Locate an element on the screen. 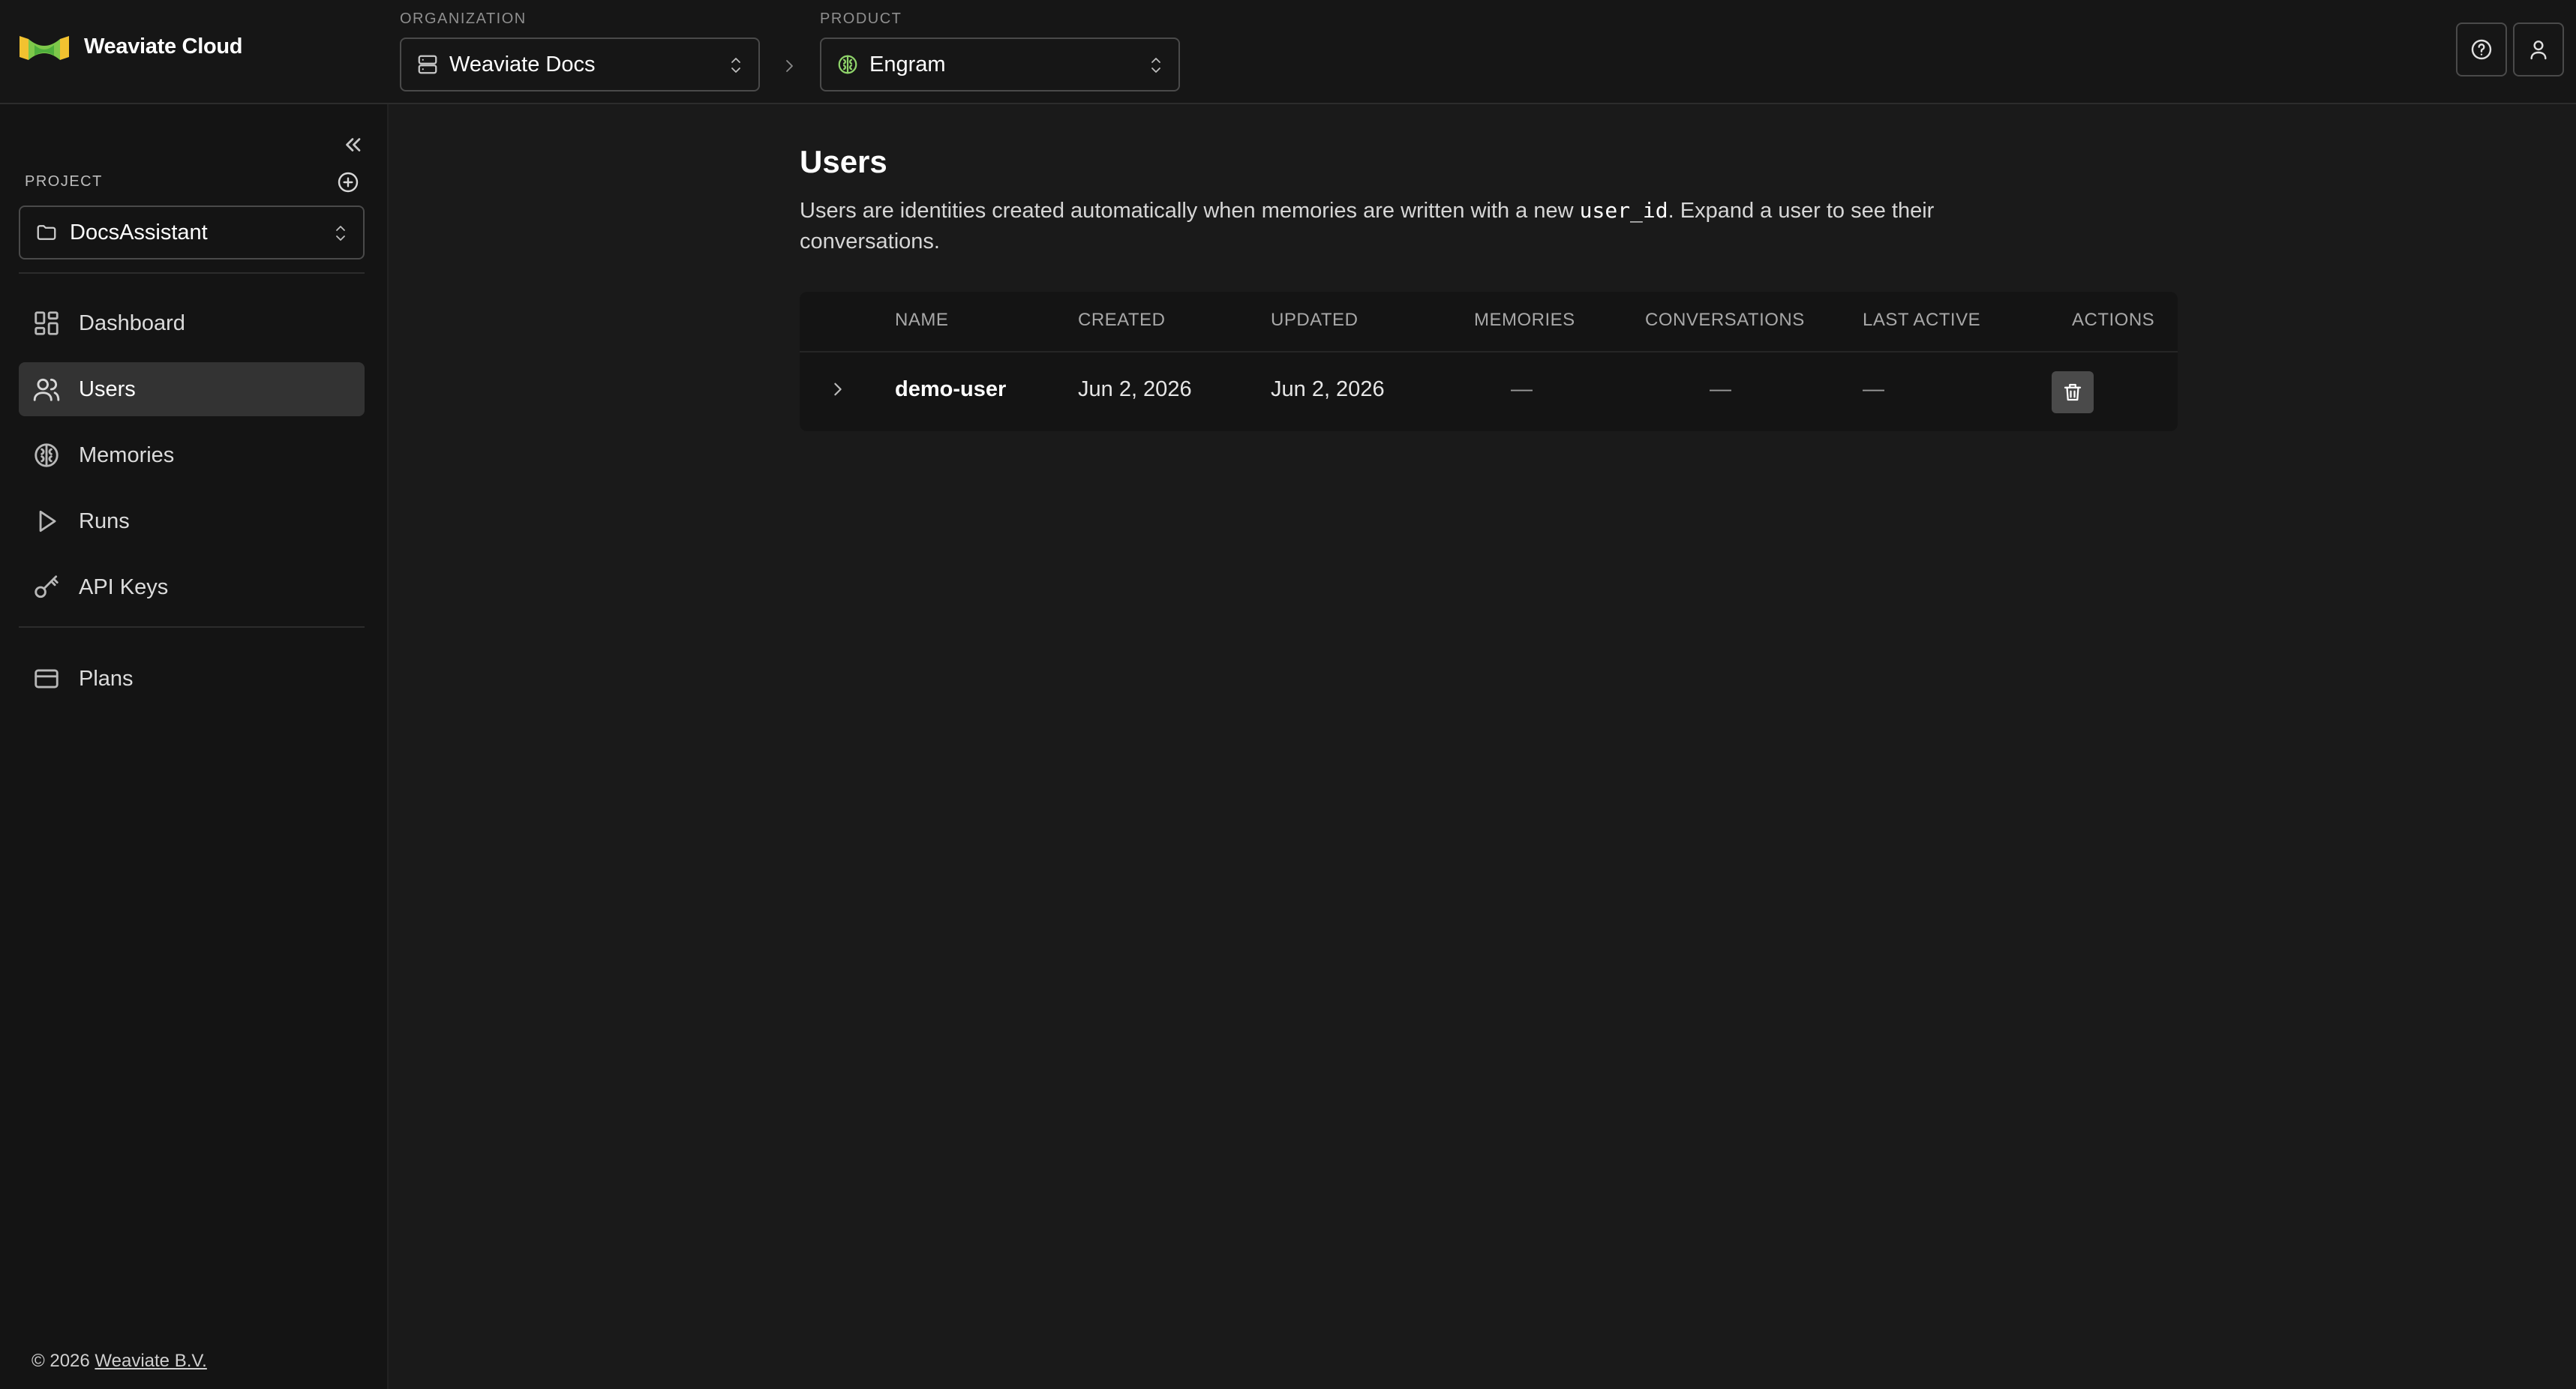 The width and height of the screenshot is (2576, 1389). project-value: DocsAssistant is located at coordinates (139, 232).